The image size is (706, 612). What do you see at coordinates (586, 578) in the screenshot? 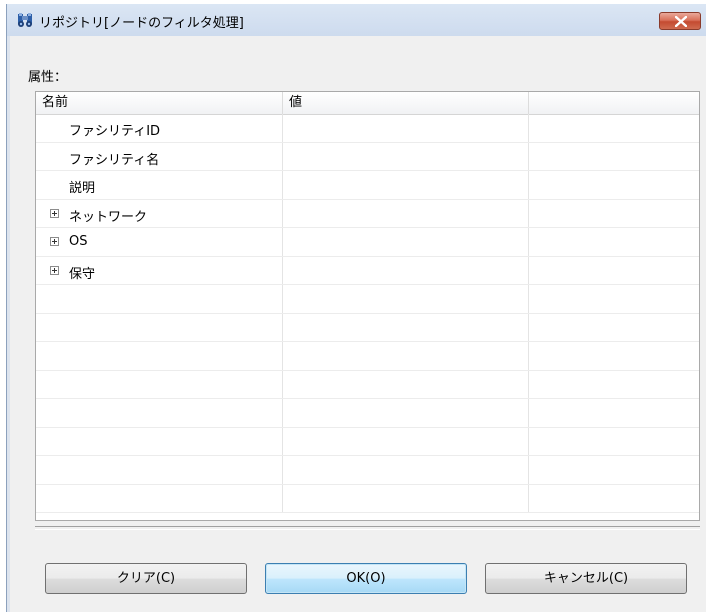
I see `cancel-button: キャンセル(C)` at bounding box center [586, 578].